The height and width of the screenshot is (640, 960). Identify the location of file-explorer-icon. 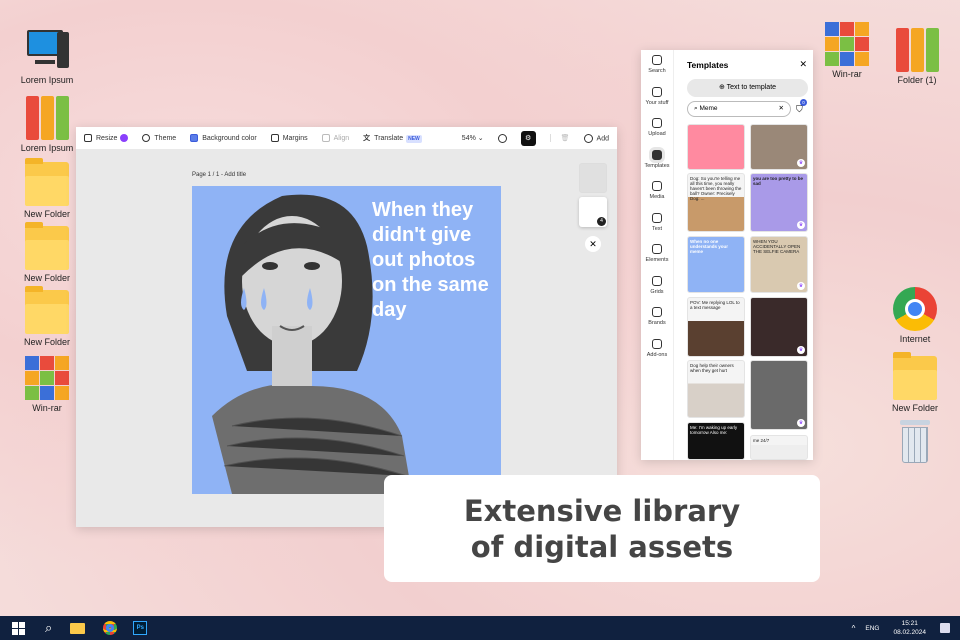
(78, 628).